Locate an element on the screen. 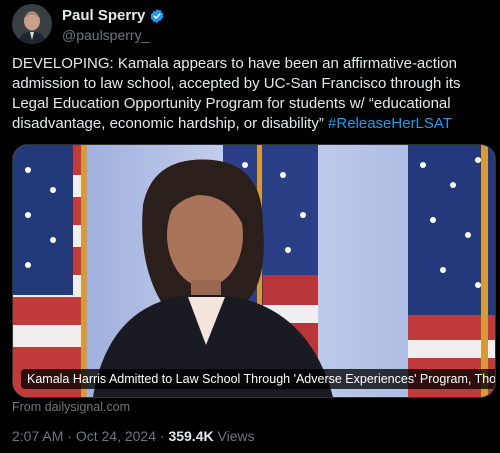 The image size is (500, 453). post-date: Oct 24, 2024 is located at coordinates (116, 436).